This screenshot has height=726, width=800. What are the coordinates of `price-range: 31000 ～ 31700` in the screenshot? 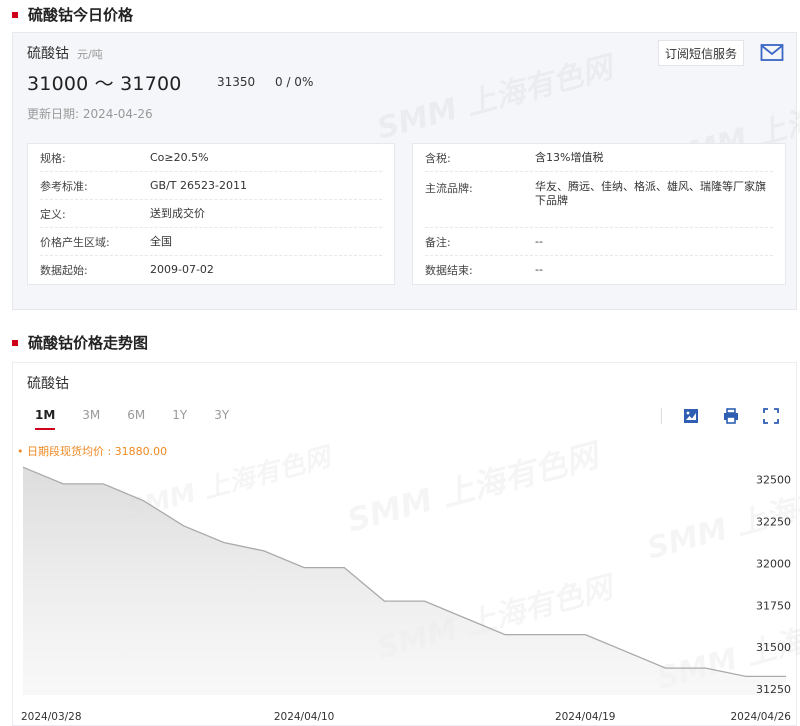 It's located at (104, 84).